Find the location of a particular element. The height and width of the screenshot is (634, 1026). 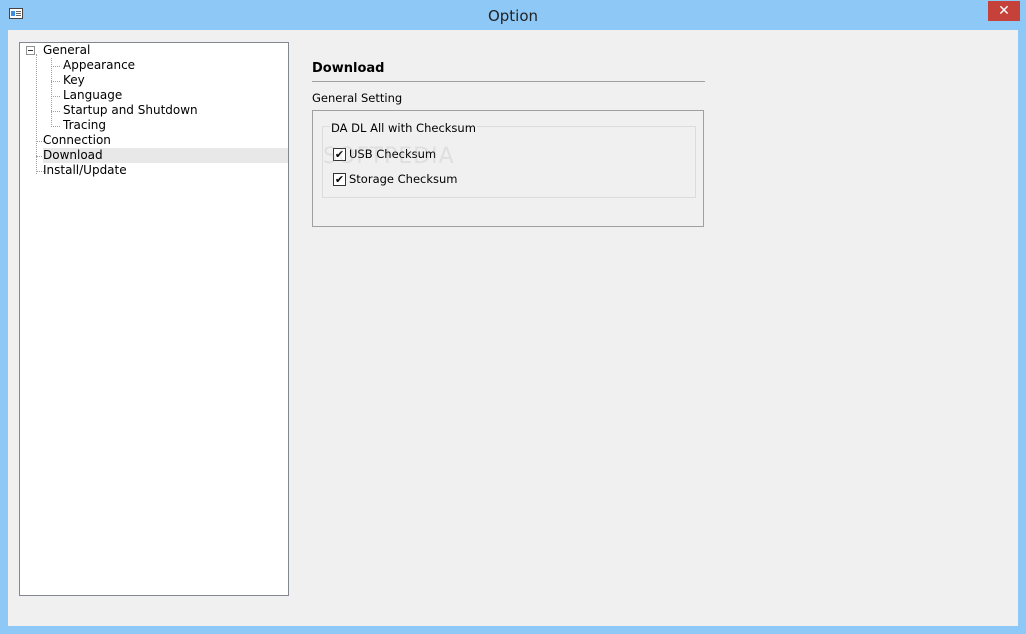

tree-item-startup-and-shutdown: Startup and Shutdown is located at coordinates (130, 110).